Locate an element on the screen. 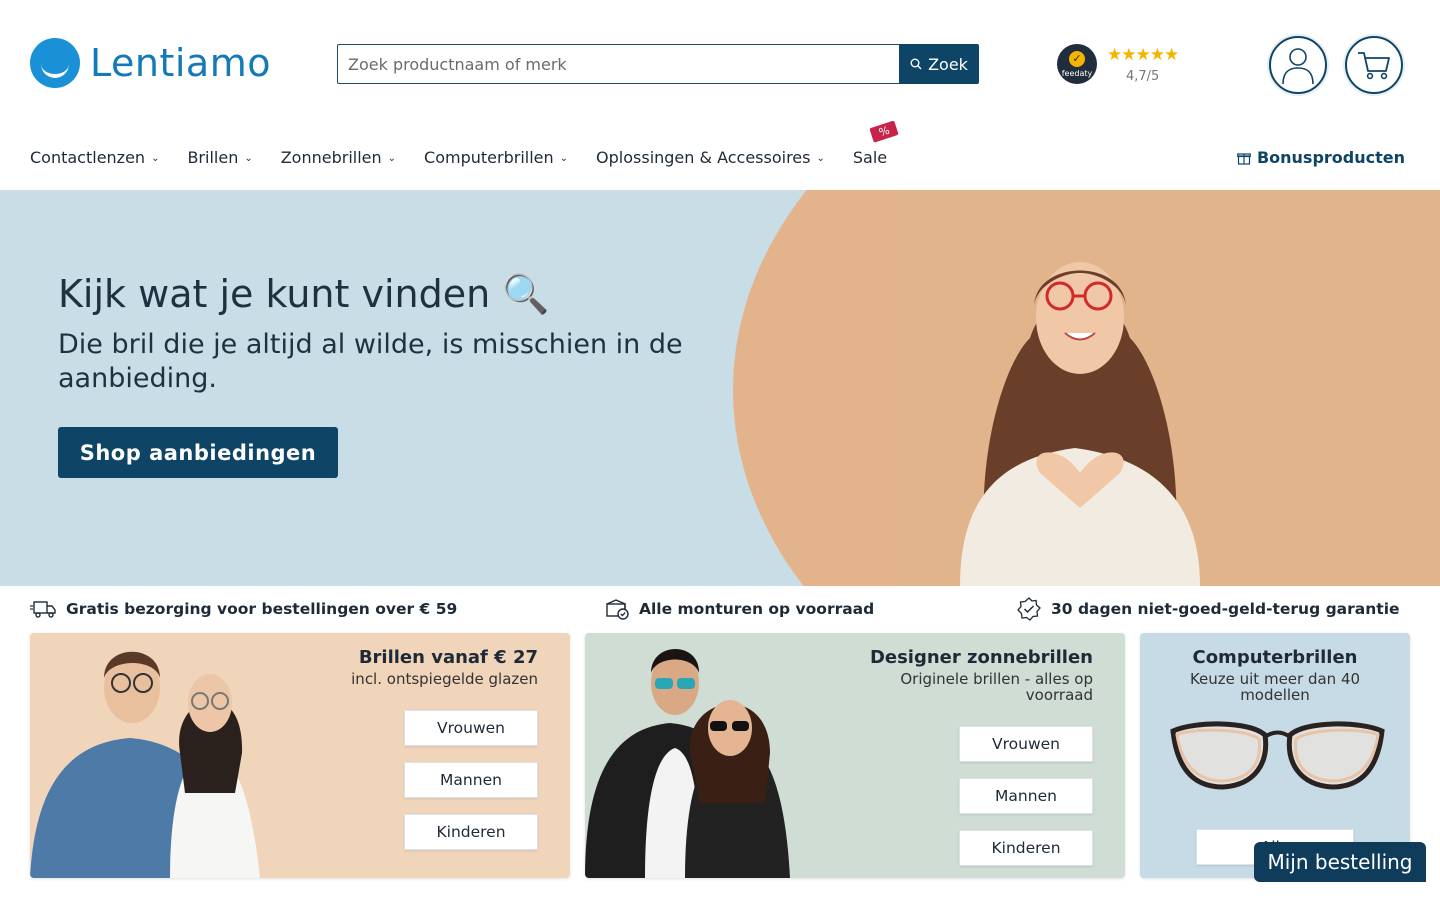  usp-in-stock: Alle monturen op voorraad is located at coordinates (739, 609).